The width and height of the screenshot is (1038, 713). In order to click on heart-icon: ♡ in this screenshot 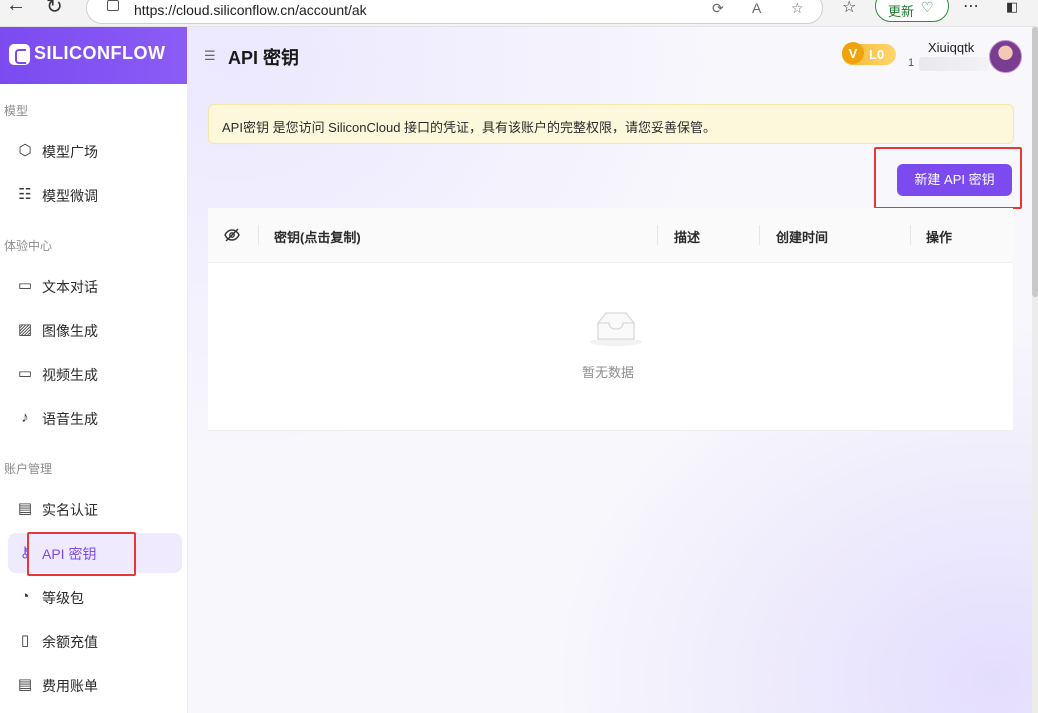, I will do `click(927, 7)`.